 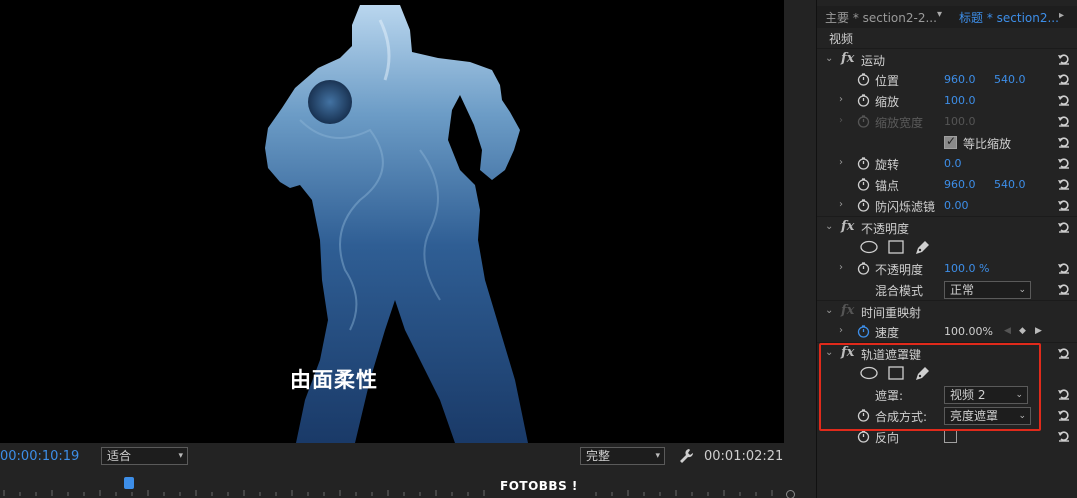 I want to click on effect-track-matte-key: ⌄ fx 轨道遮罩键, so click(x=947, y=352).